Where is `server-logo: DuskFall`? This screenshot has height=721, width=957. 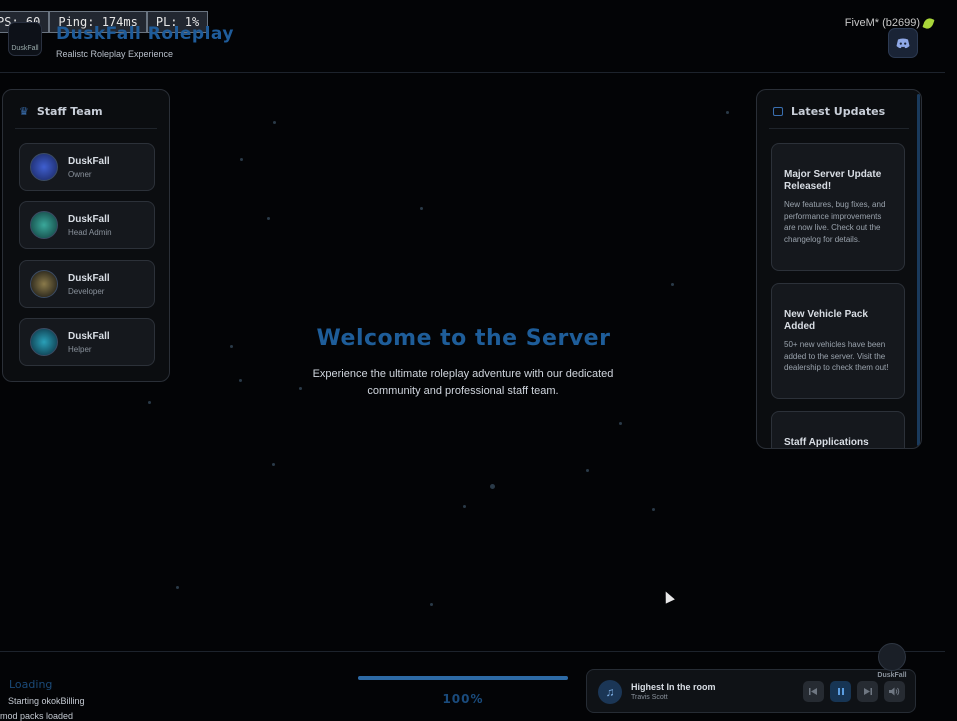 server-logo: DuskFall is located at coordinates (25, 39).